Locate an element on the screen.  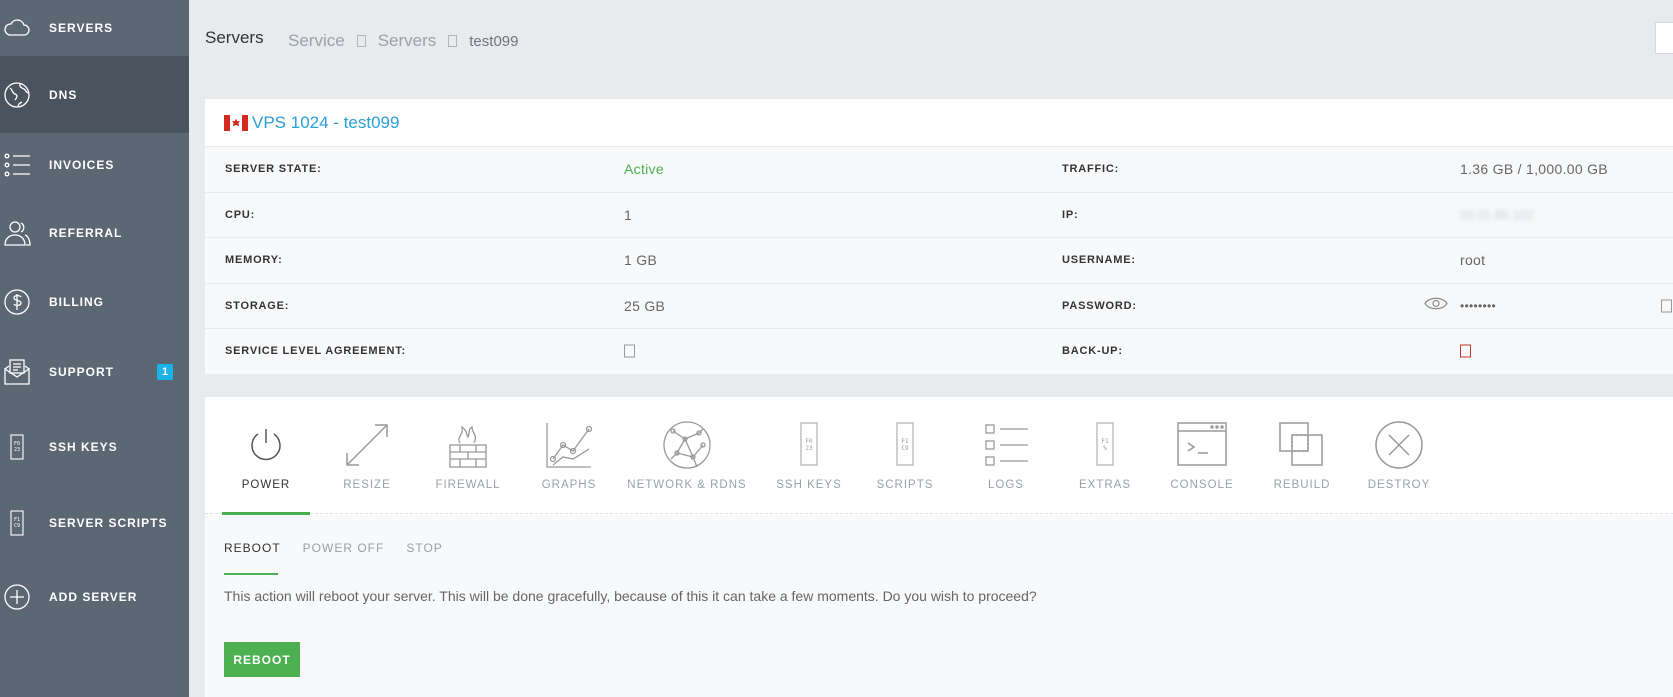
sidebar-item-label: INVOICES is located at coordinates (82, 165).